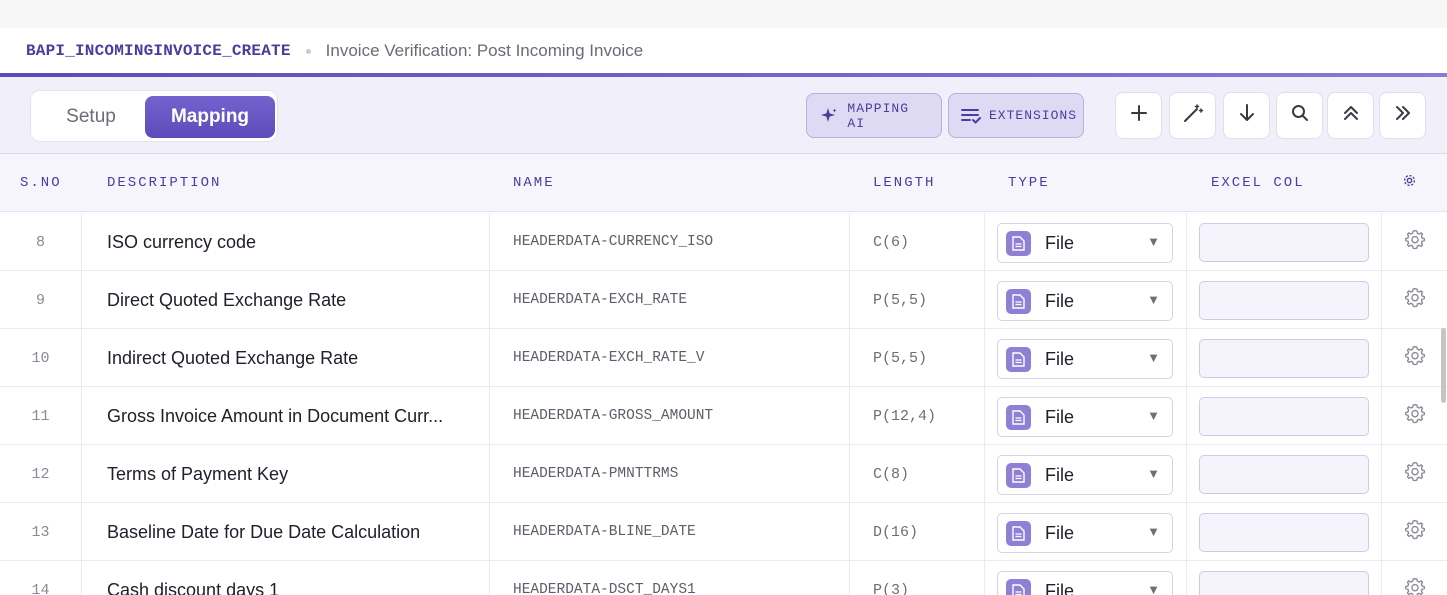  Describe the element at coordinates (904, 183) in the screenshot. I see `column-header-length: LENGTH` at that location.